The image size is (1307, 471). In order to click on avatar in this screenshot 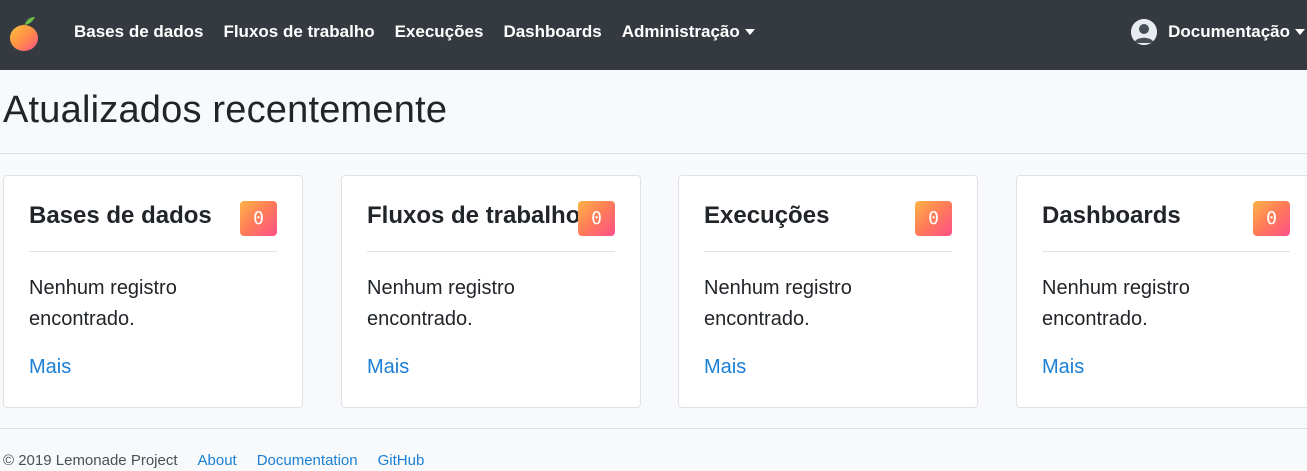, I will do `click(1144, 32)`.